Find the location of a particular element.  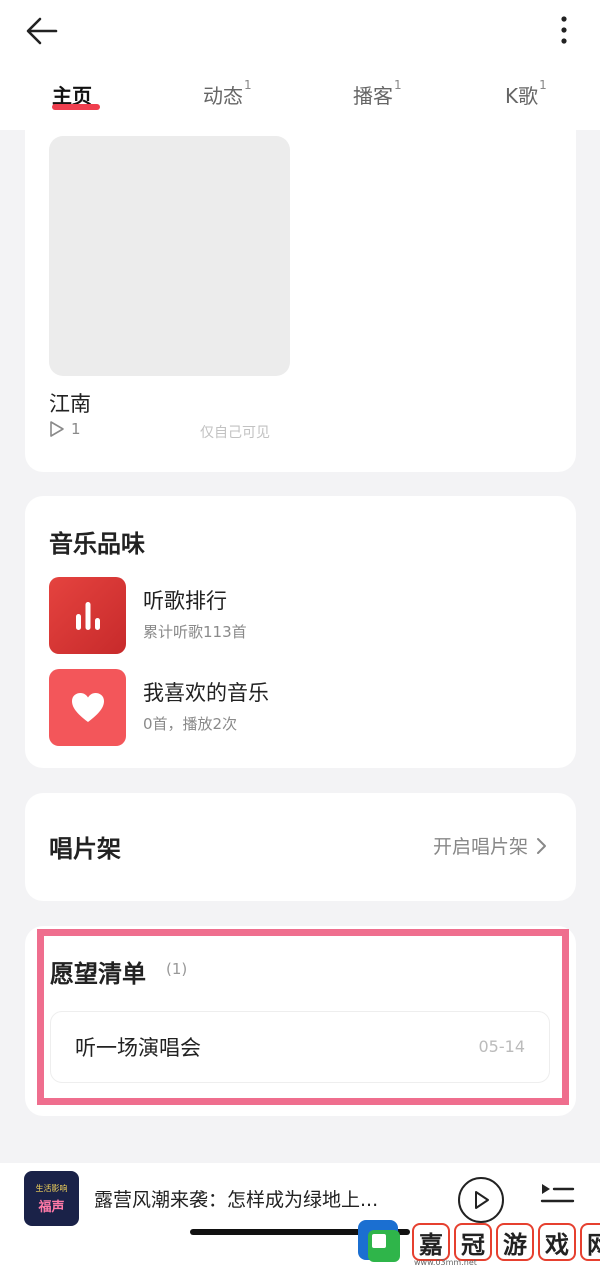

back-button is located at coordinates (42, 32).